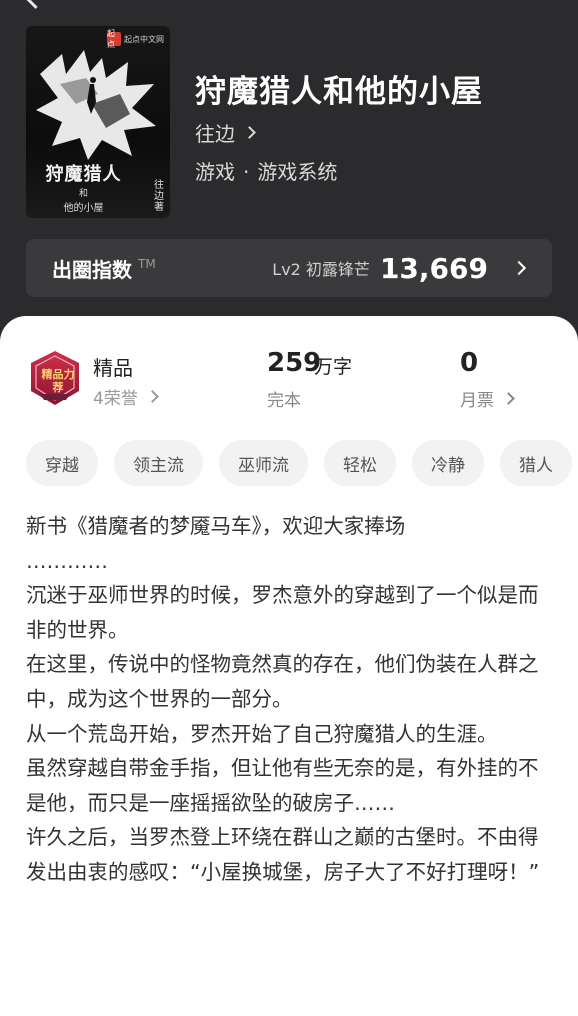 This screenshot has height=1016, width=578. I want to click on tag-chip: 猎人, so click(536, 463).